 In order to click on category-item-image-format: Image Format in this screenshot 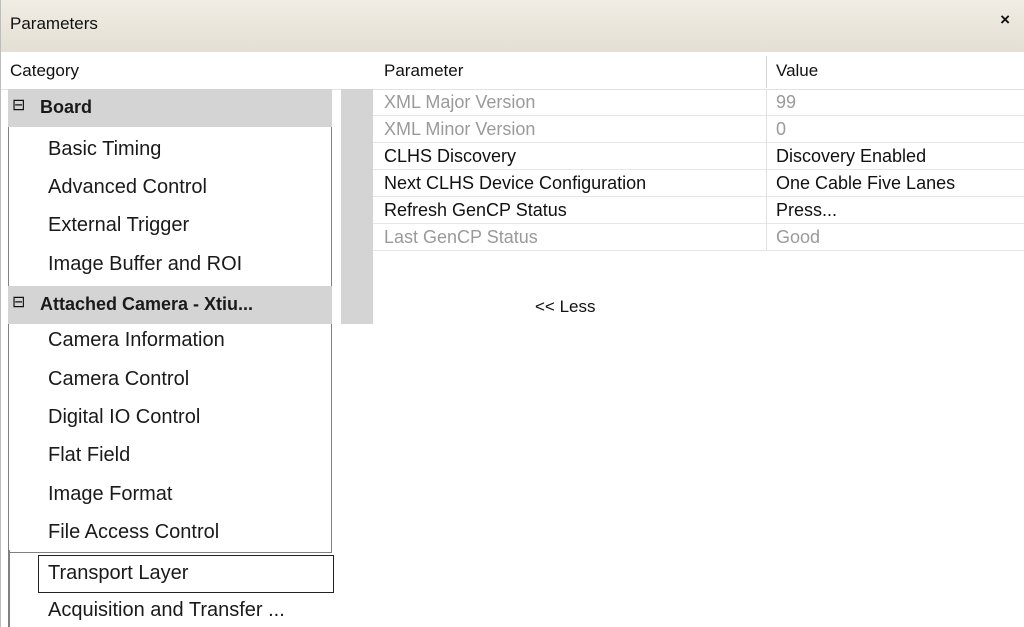, I will do `click(170, 496)`.